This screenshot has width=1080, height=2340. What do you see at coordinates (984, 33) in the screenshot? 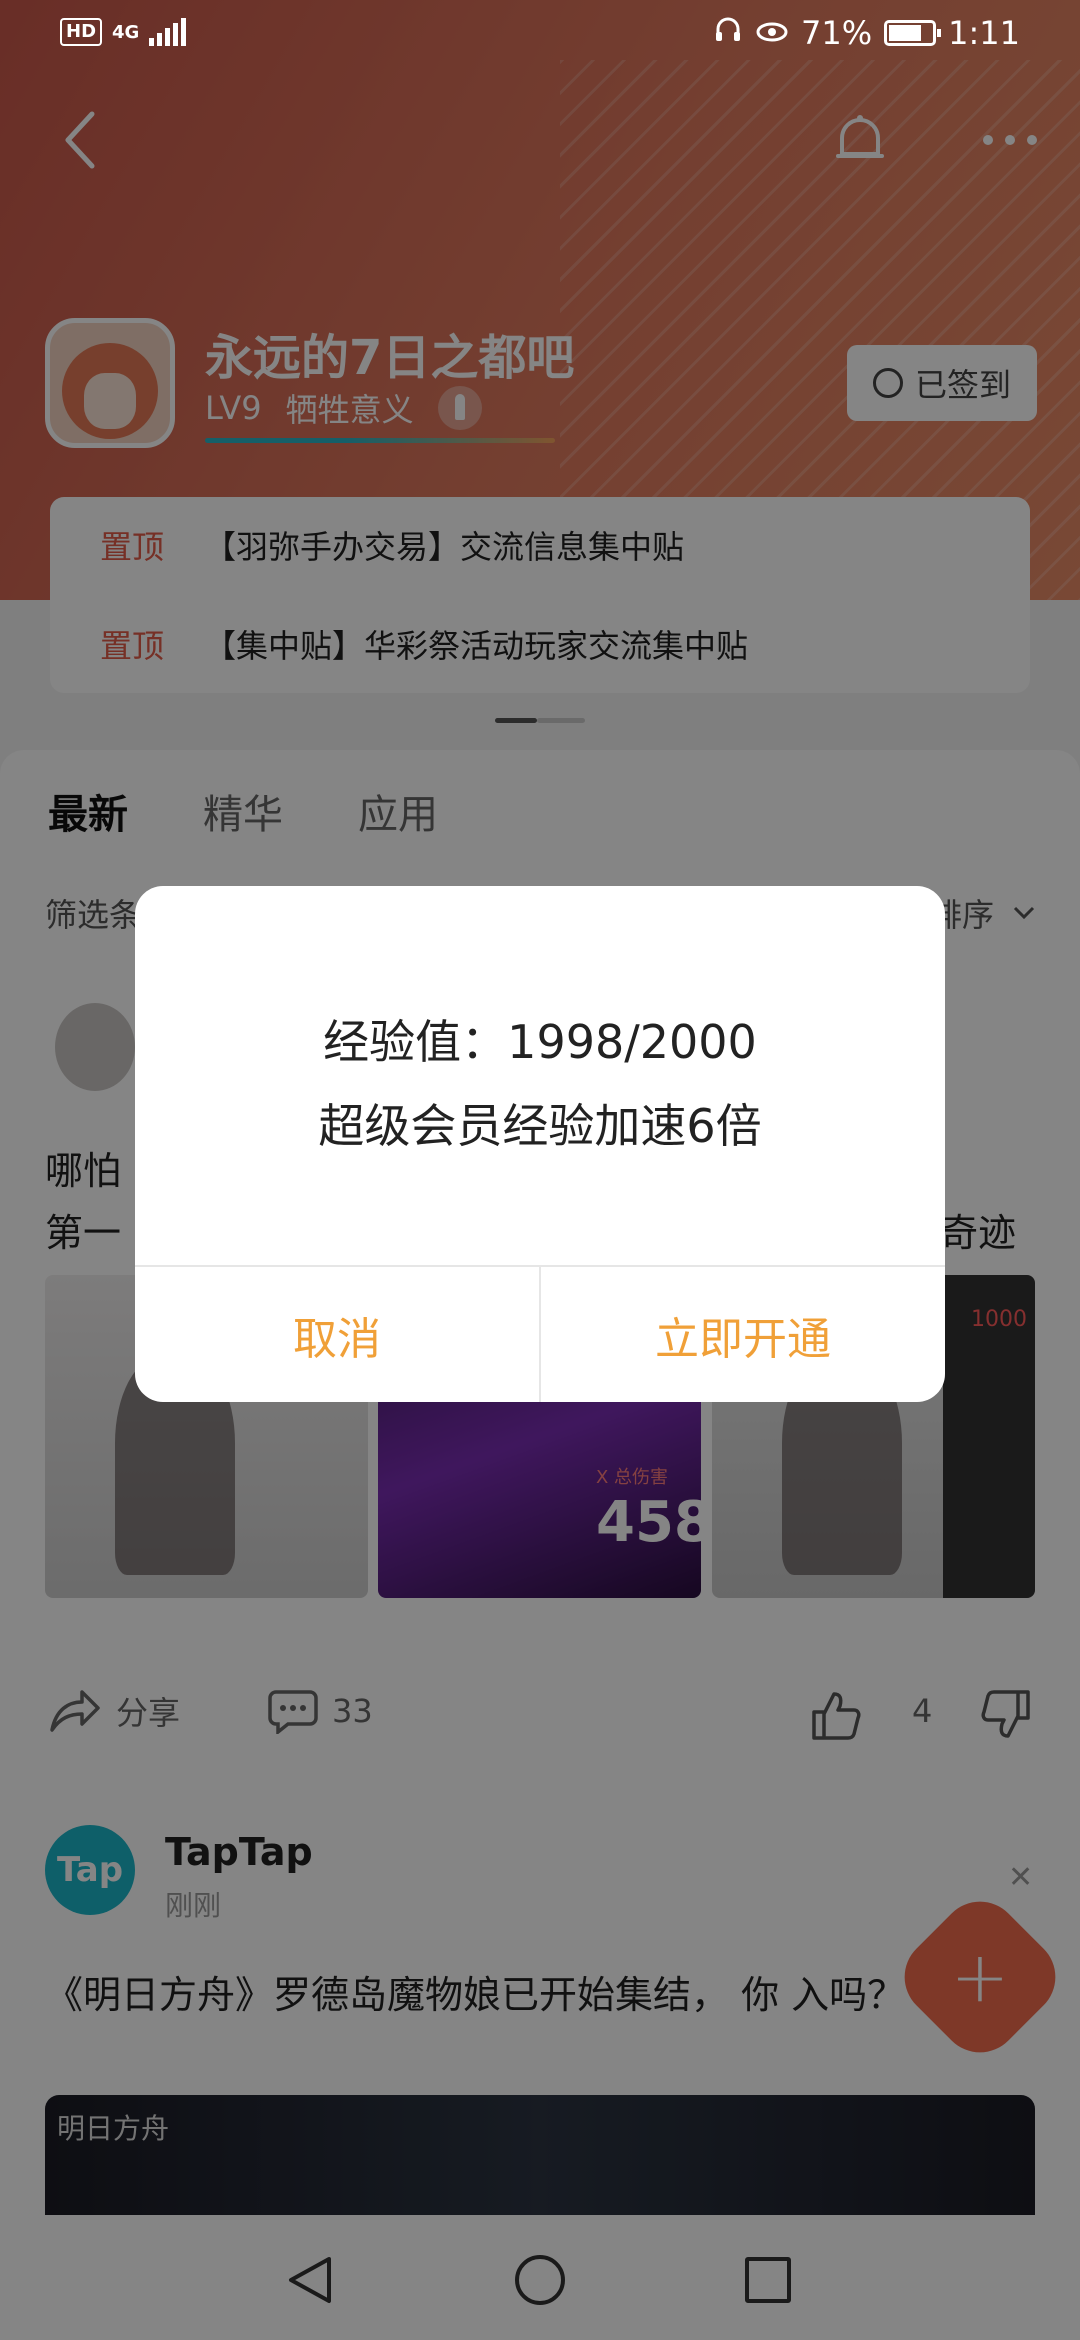
I see `clock: 1:11` at bounding box center [984, 33].